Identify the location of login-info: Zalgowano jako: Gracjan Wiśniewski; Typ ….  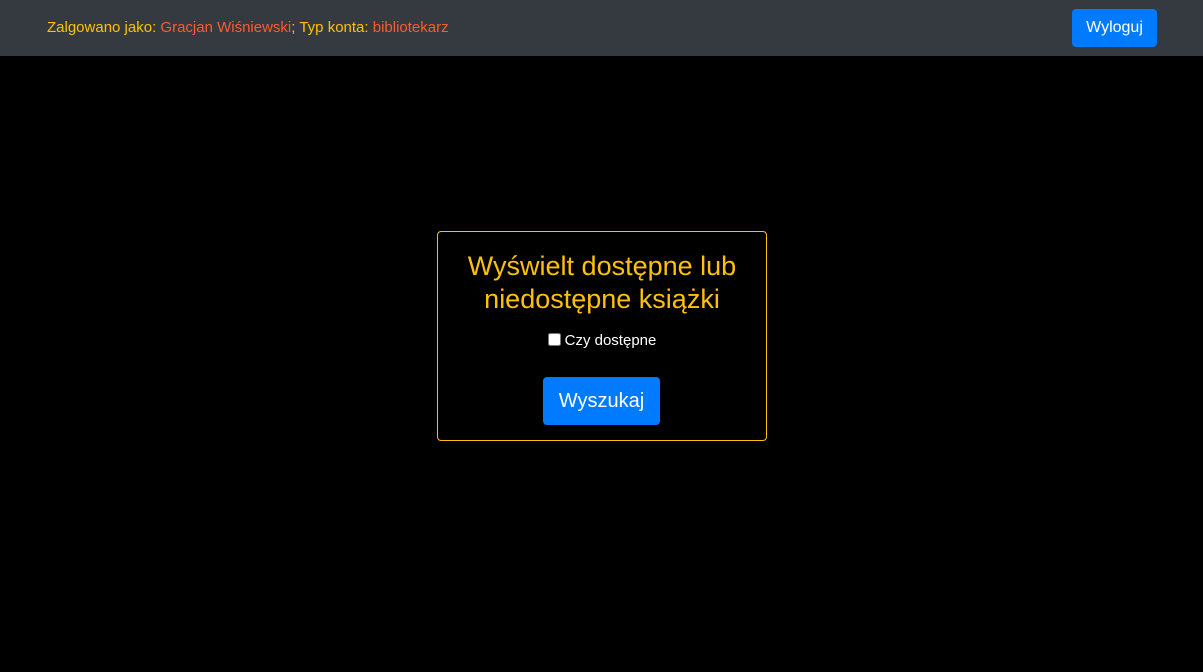
(248, 28).